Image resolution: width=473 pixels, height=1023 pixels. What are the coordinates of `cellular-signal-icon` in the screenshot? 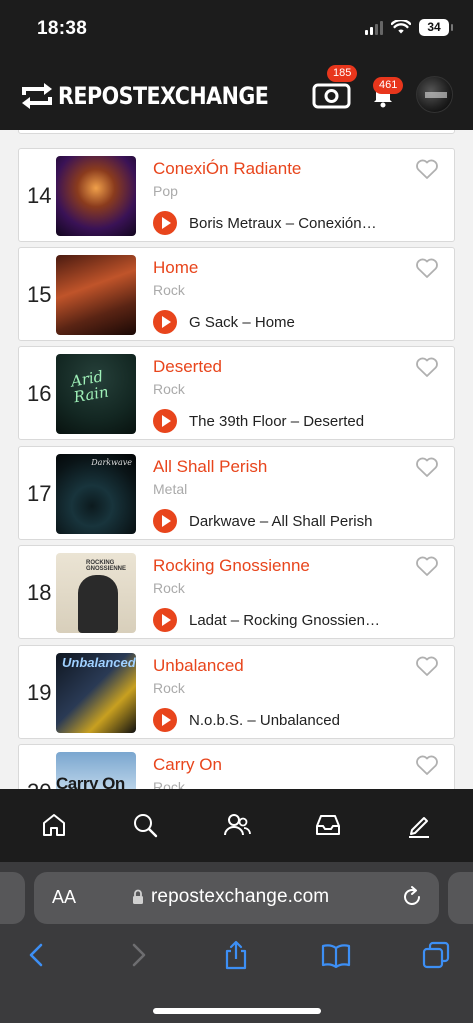 It's located at (374, 27).